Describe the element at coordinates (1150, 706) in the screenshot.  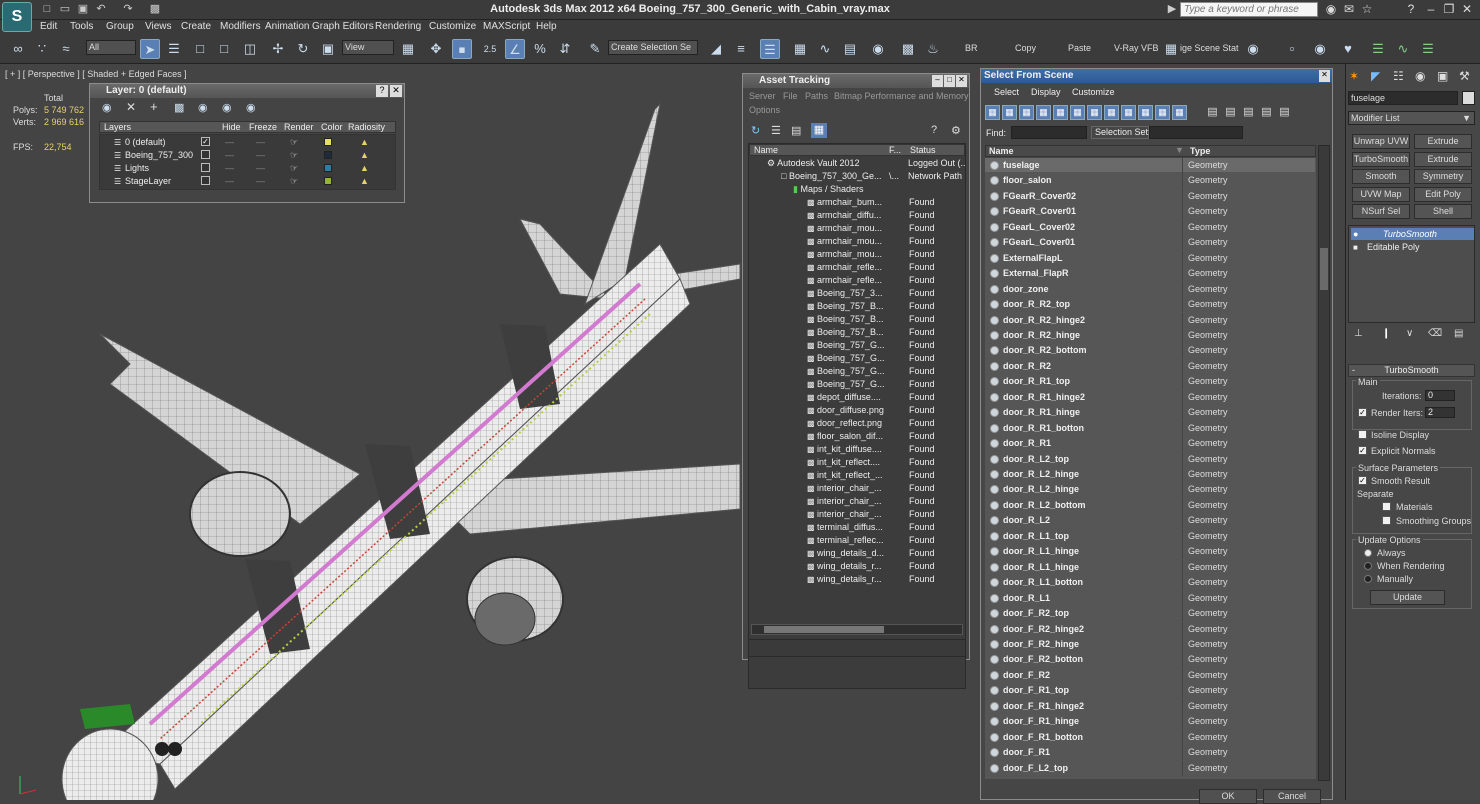
I see `sfs-object-row: door_F_R1_hinge2 Geometry` at that location.